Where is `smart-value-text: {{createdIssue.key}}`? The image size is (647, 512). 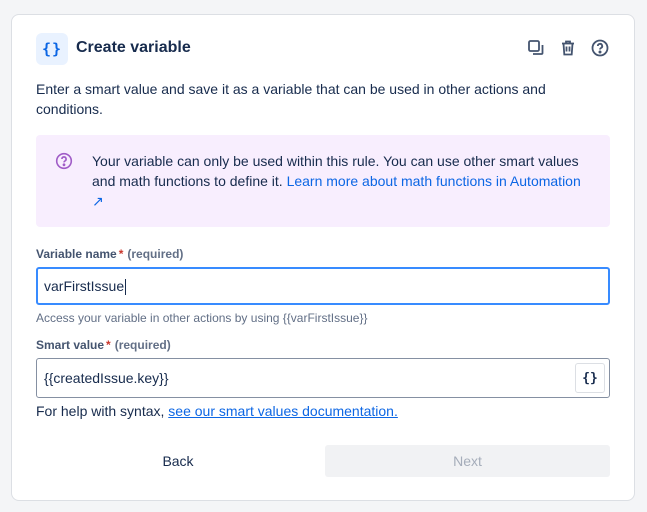
smart-value-text: {{createdIssue.key}} is located at coordinates (106, 378).